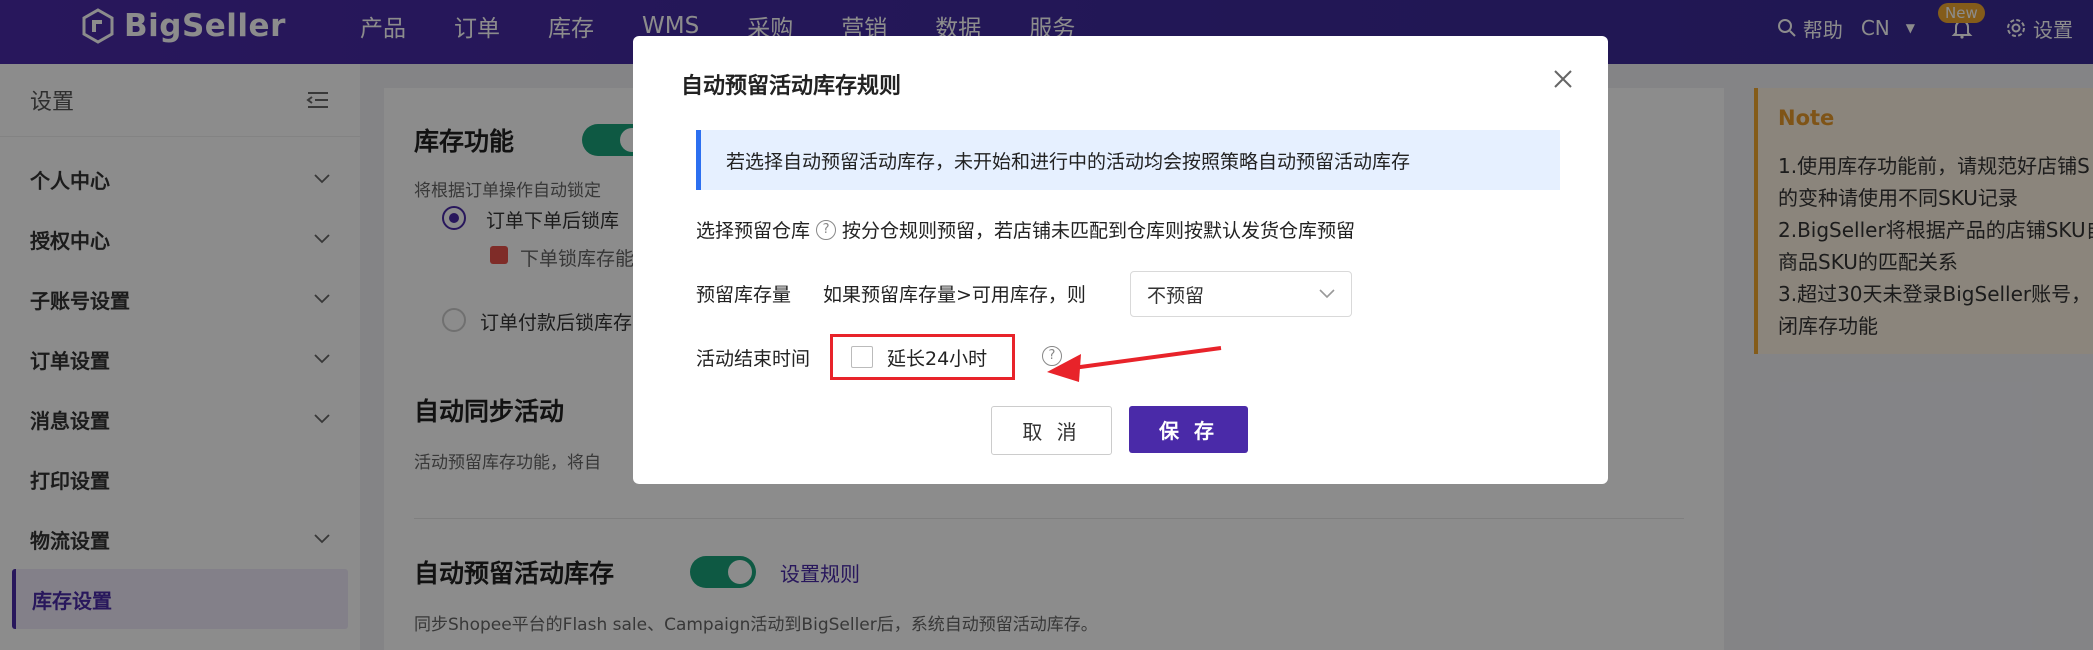  I want to click on info-banner: 若选择自动预留活动库存，未开始和进行中的活动均会按照策略自动预留活动库存, so click(1128, 160).